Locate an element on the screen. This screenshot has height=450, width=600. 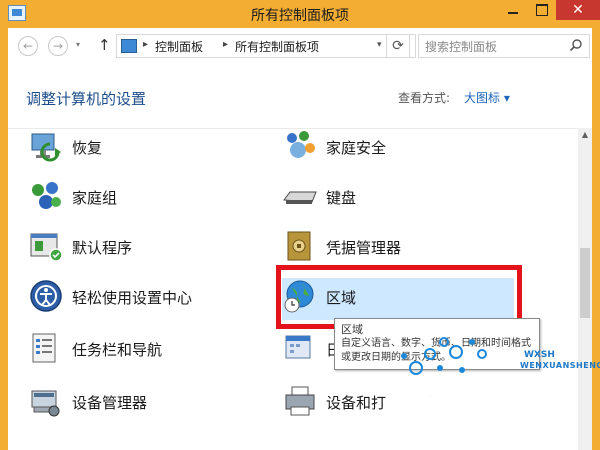
item-label: 轻松使用设置中心 is located at coordinates (132, 298).